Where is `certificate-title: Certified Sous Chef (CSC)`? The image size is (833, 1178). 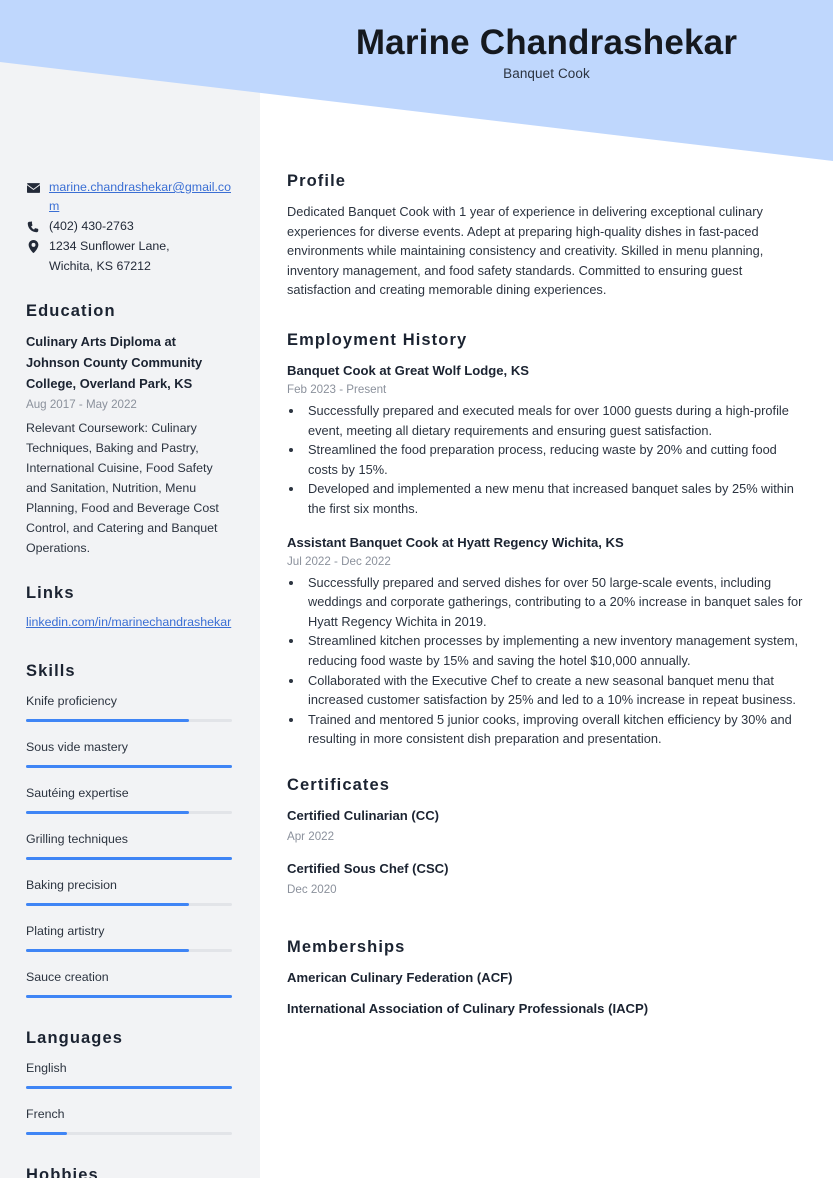 certificate-title: Certified Sous Chef (CSC) is located at coordinates (368, 868).